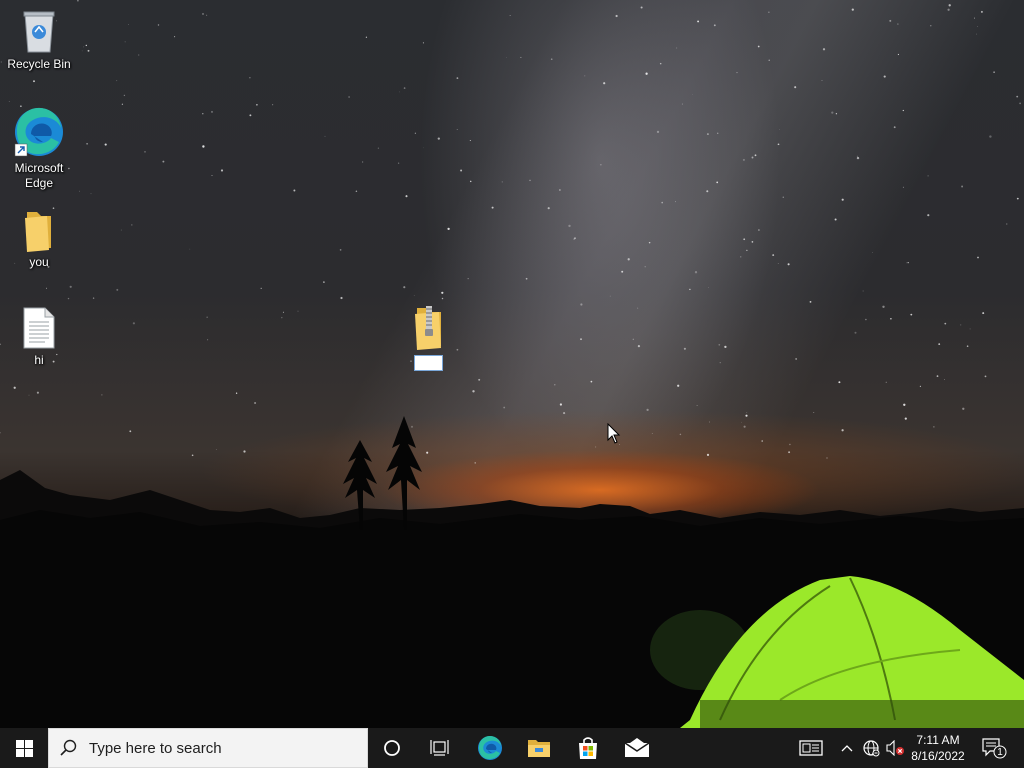 This screenshot has width=1024, height=768. I want to click on volume-muted-icon, so click(895, 748).